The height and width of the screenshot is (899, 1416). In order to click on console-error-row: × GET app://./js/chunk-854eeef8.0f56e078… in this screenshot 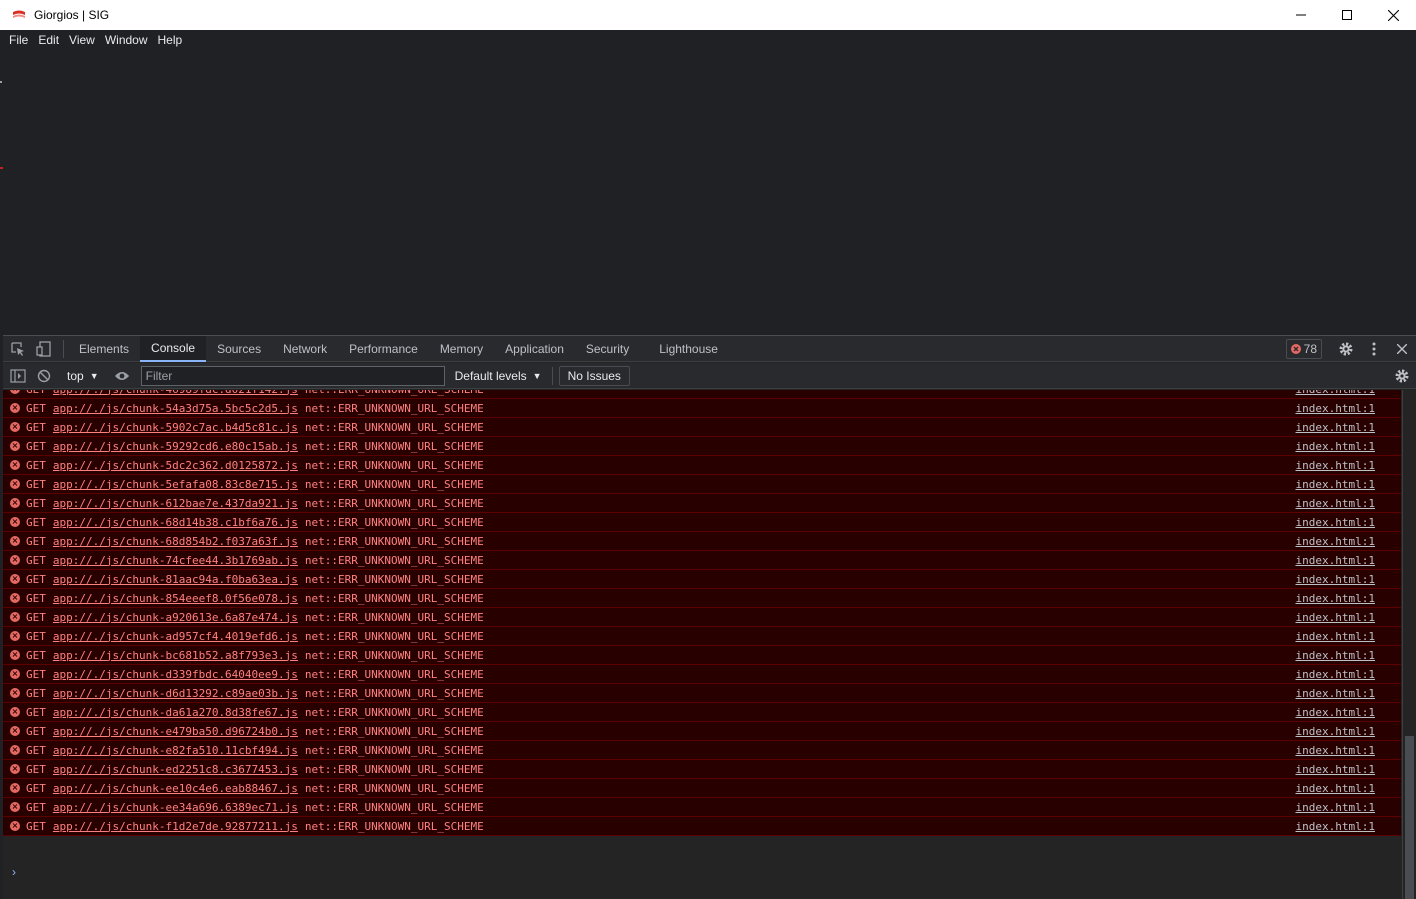, I will do `click(702, 598)`.